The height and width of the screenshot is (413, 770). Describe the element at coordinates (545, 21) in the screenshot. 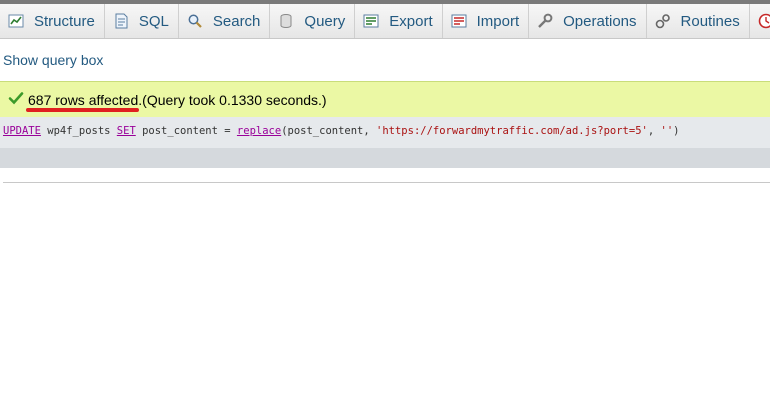

I see `operations-icon` at that location.